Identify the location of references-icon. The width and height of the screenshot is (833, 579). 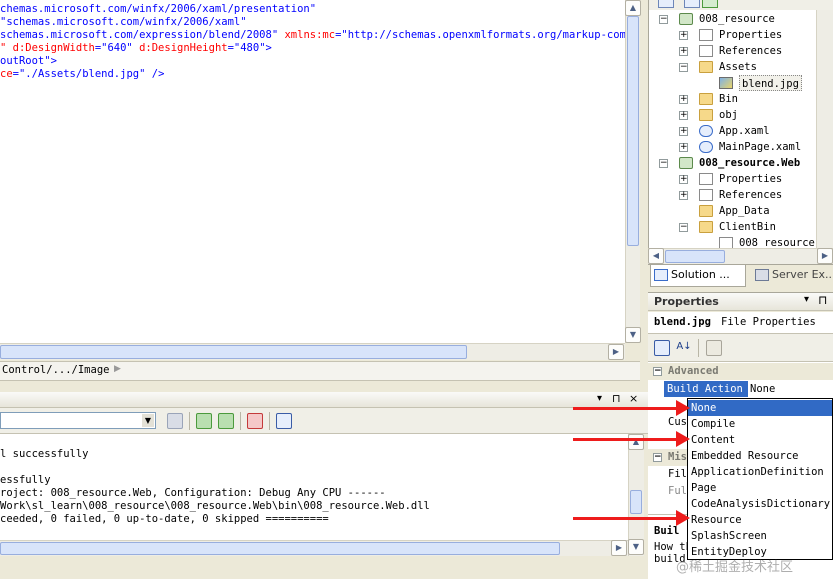
(706, 51).